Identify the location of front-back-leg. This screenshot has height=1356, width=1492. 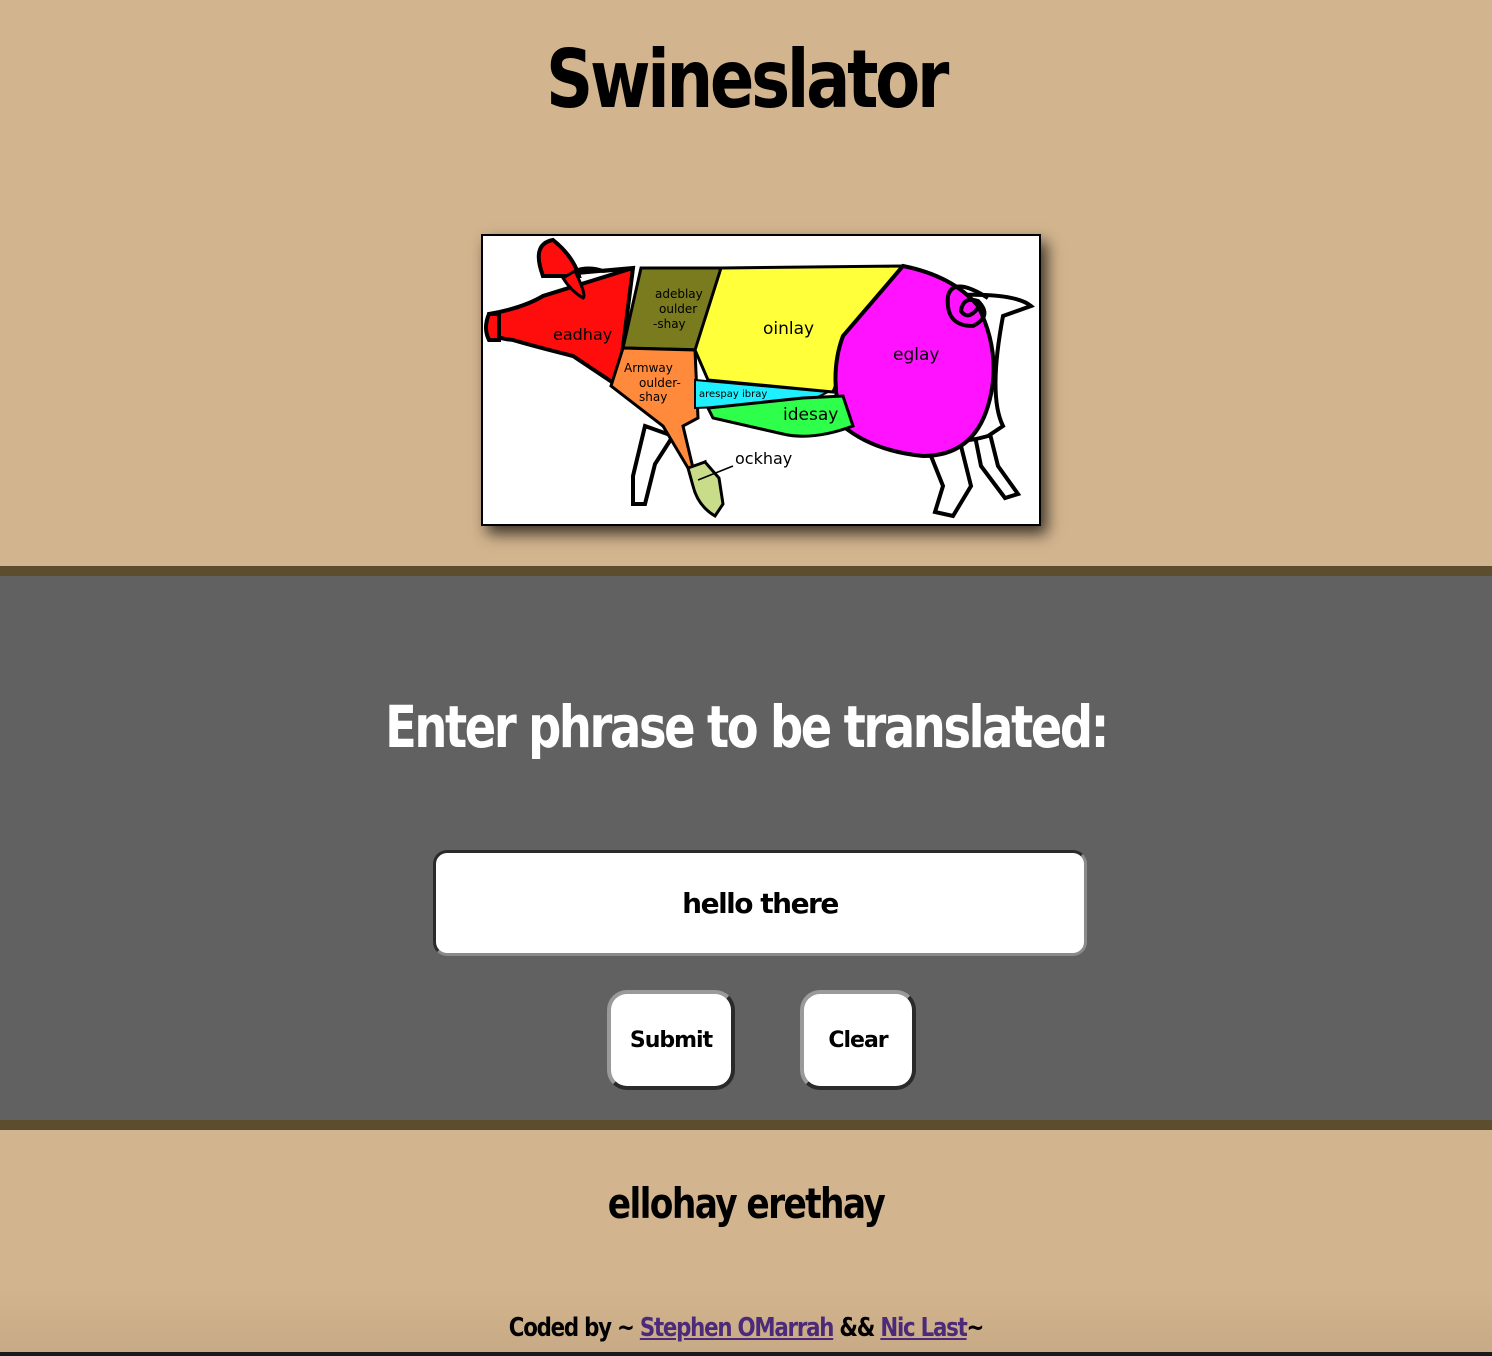
(654, 464).